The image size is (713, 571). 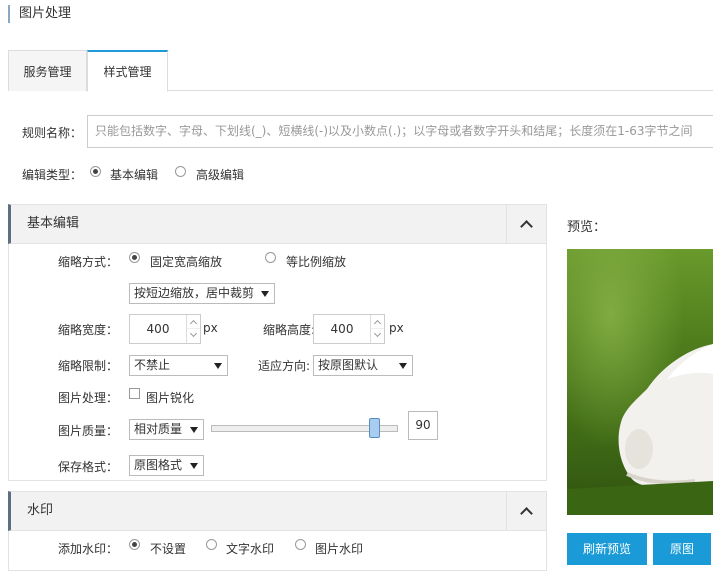 I want to click on quality-mode-select: 相对质量, so click(x=166, y=429).